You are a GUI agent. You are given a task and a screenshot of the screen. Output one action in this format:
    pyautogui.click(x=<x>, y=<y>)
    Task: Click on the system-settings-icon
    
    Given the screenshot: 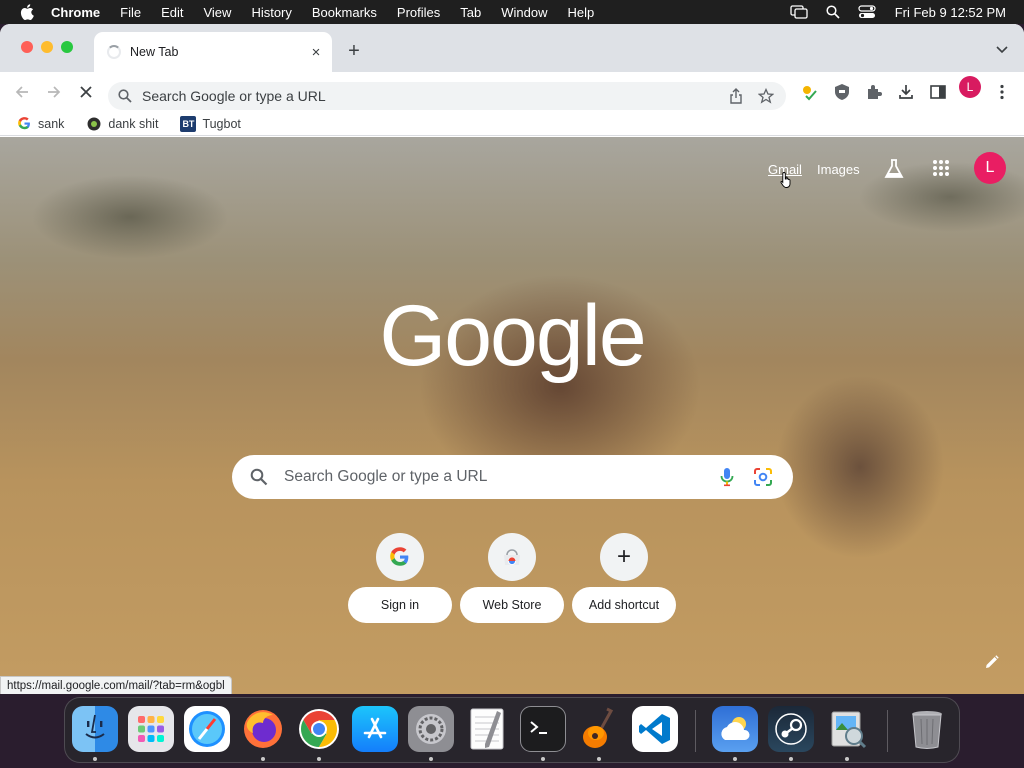 What is the action you would take?
    pyautogui.click(x=431, y=729)
    